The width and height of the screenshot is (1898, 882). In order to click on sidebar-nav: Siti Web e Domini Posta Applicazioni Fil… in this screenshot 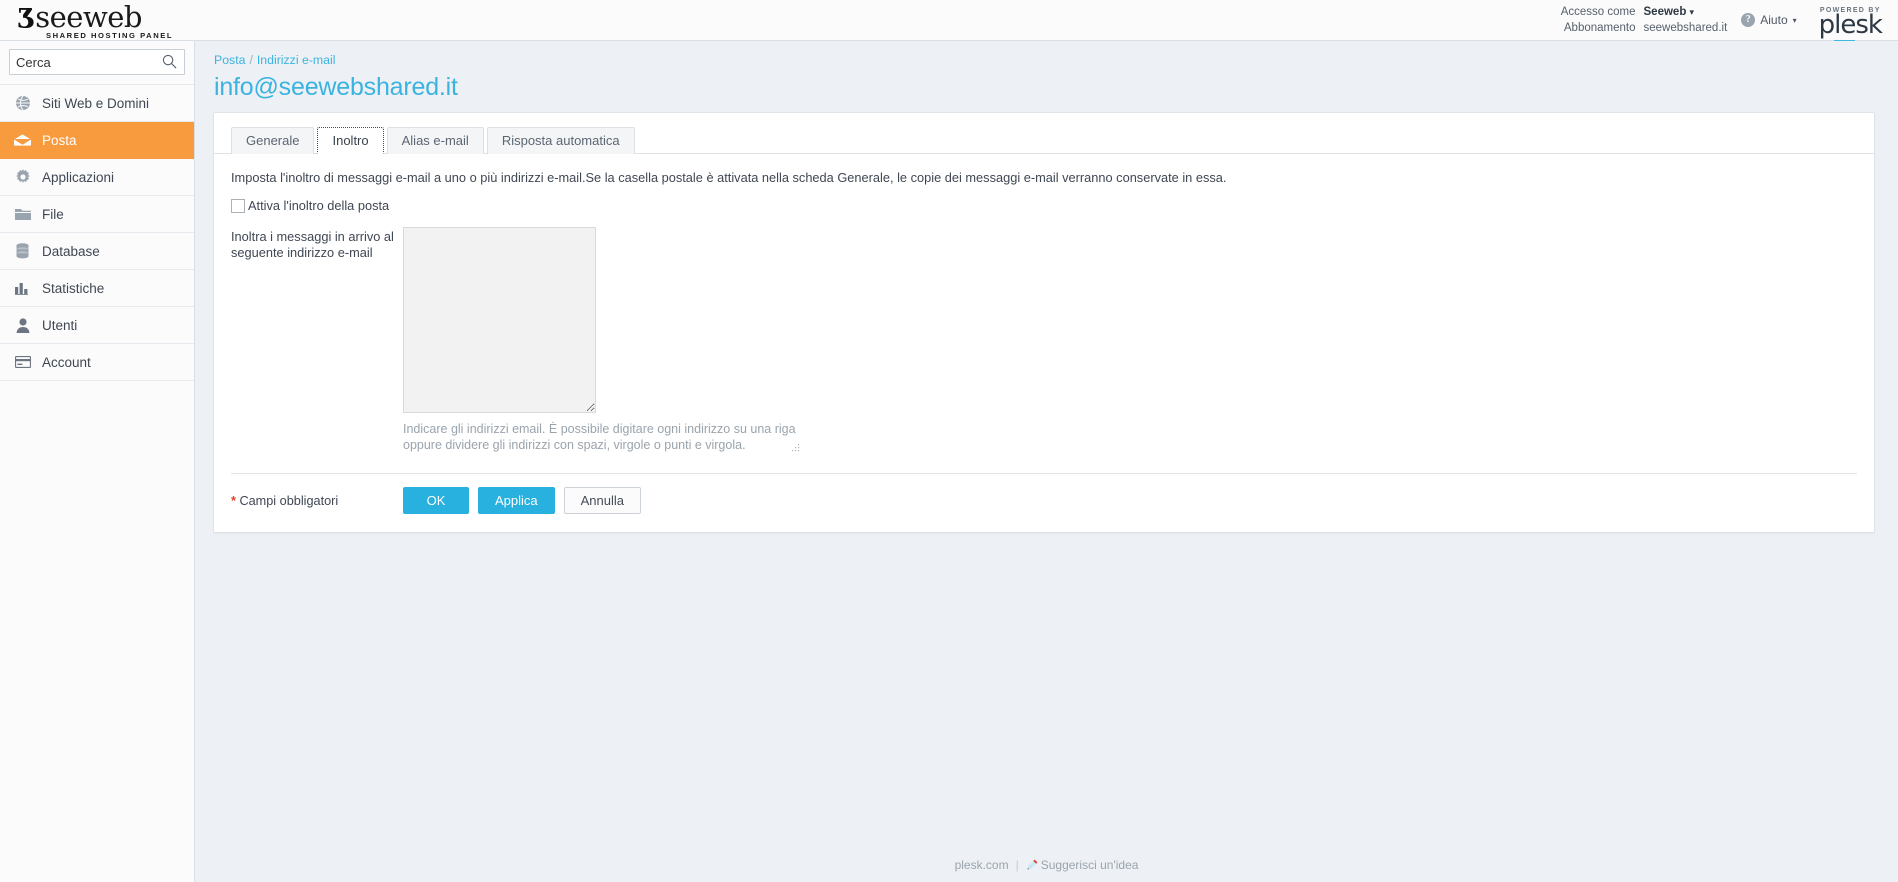, I will do `click(97, 233)`.